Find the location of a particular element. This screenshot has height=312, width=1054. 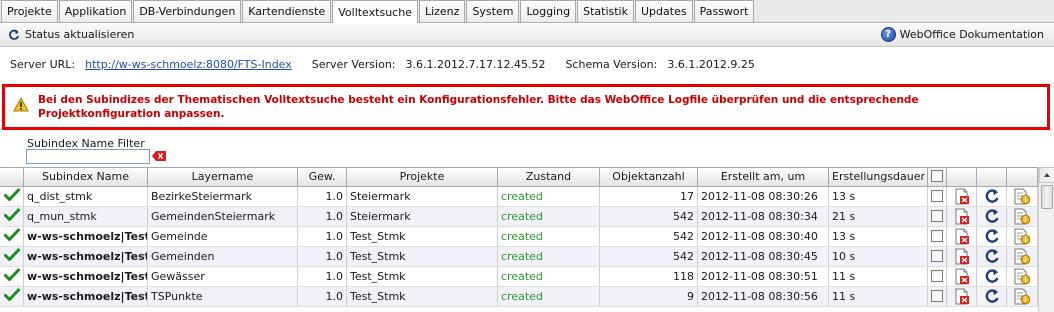

tab-volltextsuche: Volltextsuche is located at coordinates (375, 11).